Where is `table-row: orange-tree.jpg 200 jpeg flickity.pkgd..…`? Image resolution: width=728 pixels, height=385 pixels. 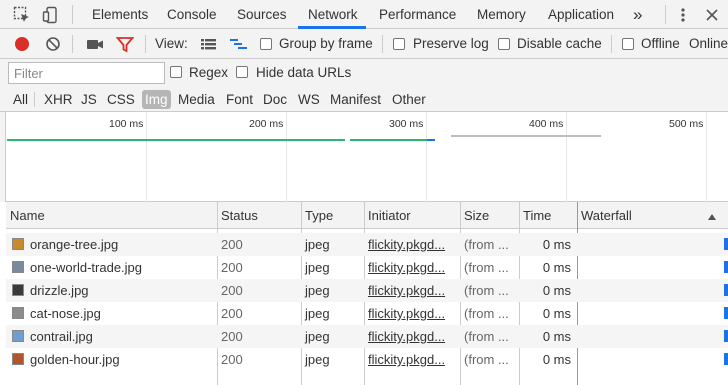 table-row: orange-tree.jpg 200 jpeg flickity.pkgd..… is located at coordinates (367, 244).